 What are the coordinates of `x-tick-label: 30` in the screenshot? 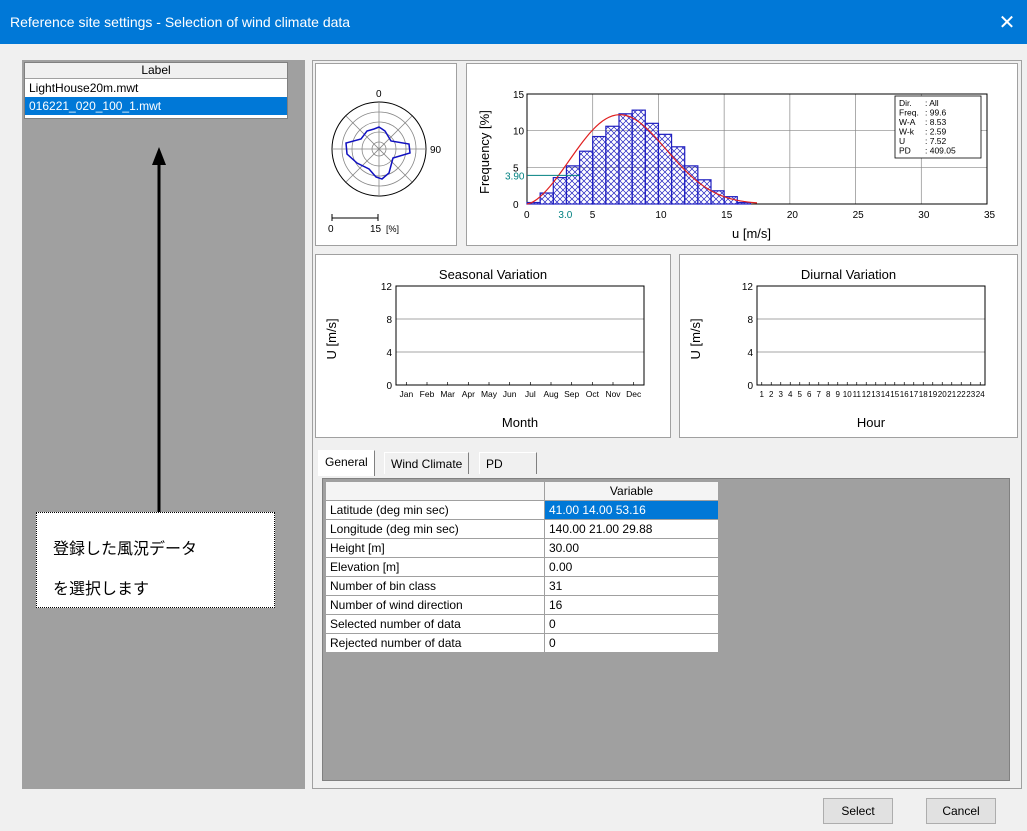 It's located at (924, 215).